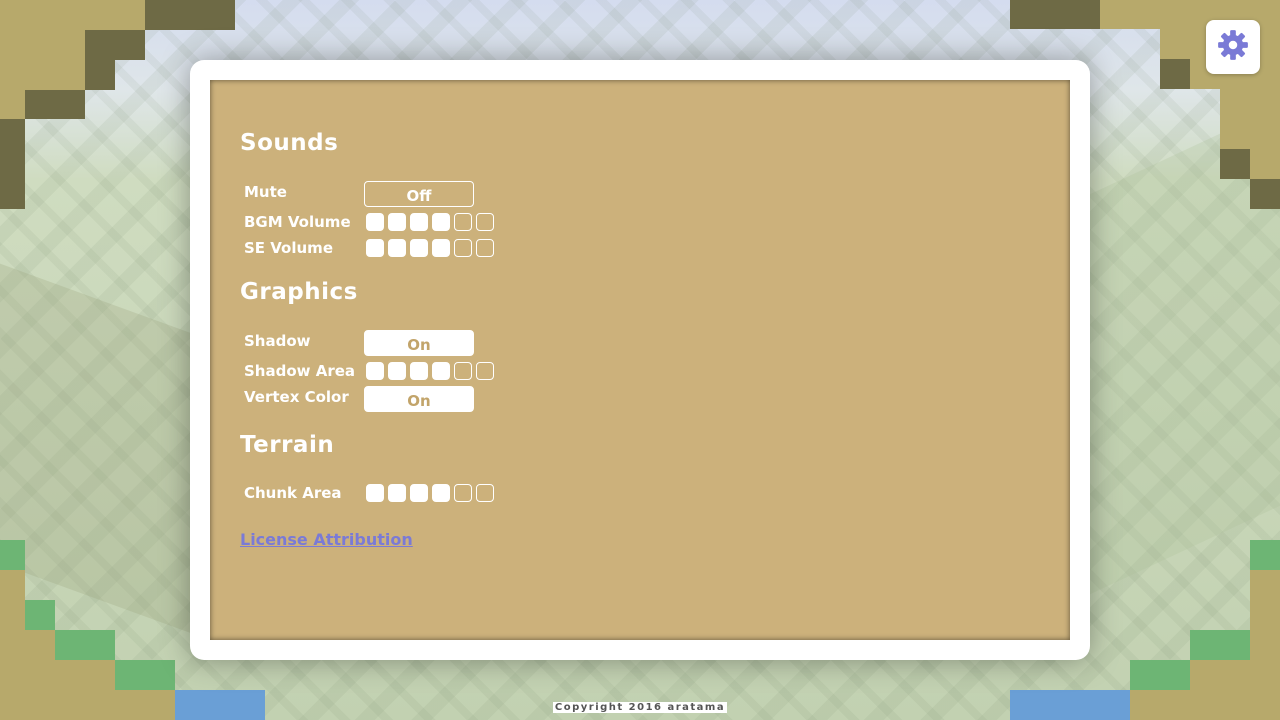 This screenshot has width=1280, height=720. What do you see at coordinates (297, 222) in the screenshot?
I see `bgm-volume-label: BGM Volume` at bounding box center [297, 222].